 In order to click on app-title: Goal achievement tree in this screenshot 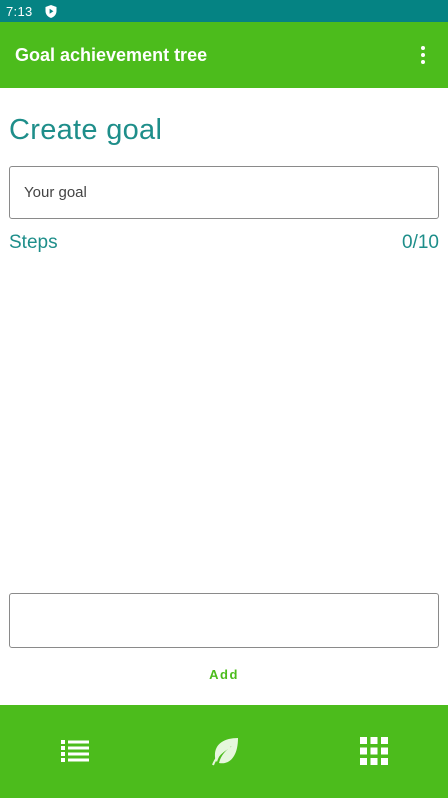, I will do `click(111, 54)`.